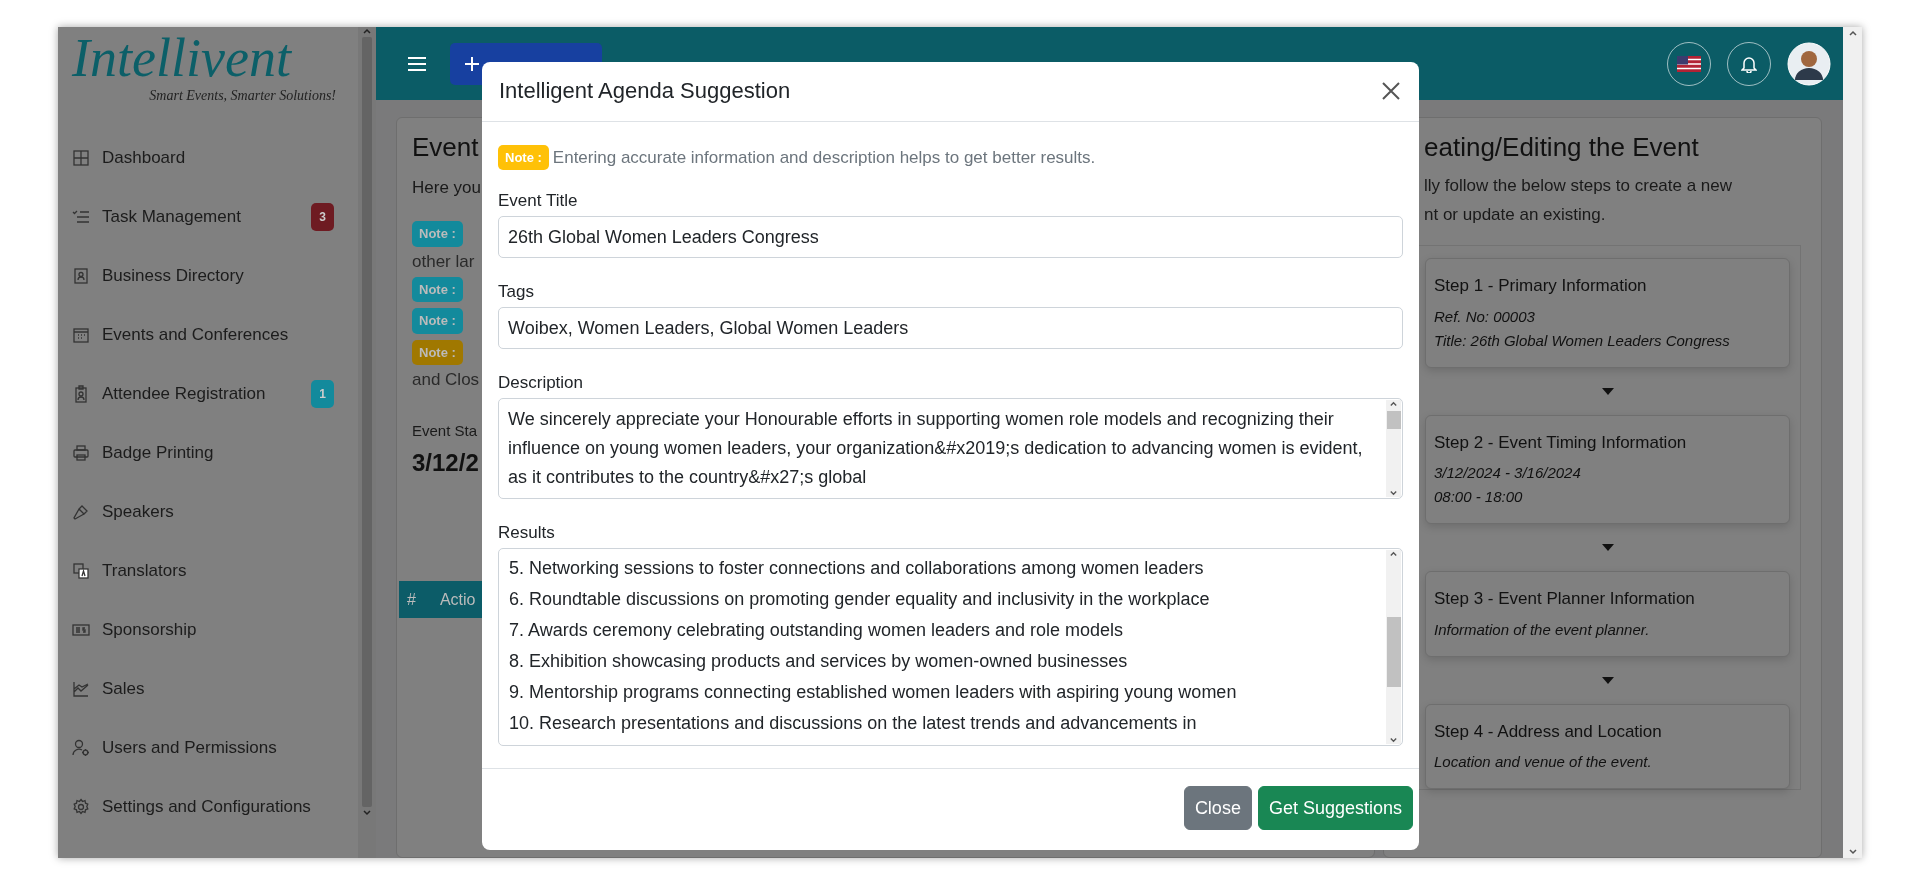 The height and width of the screenshot is (888, 1920). I want to click on note-text: other lar, so click(443, 261).